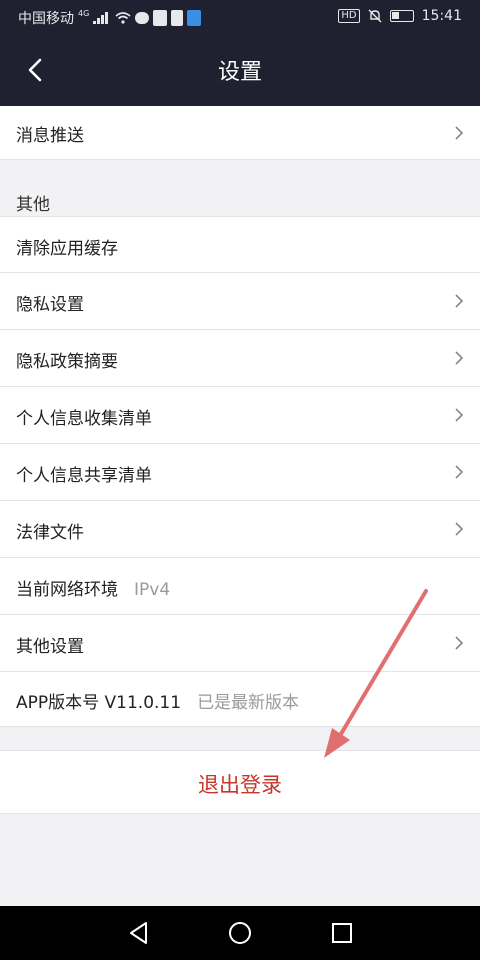  I want to click on row-label: 消息推送, so click(50, 136).